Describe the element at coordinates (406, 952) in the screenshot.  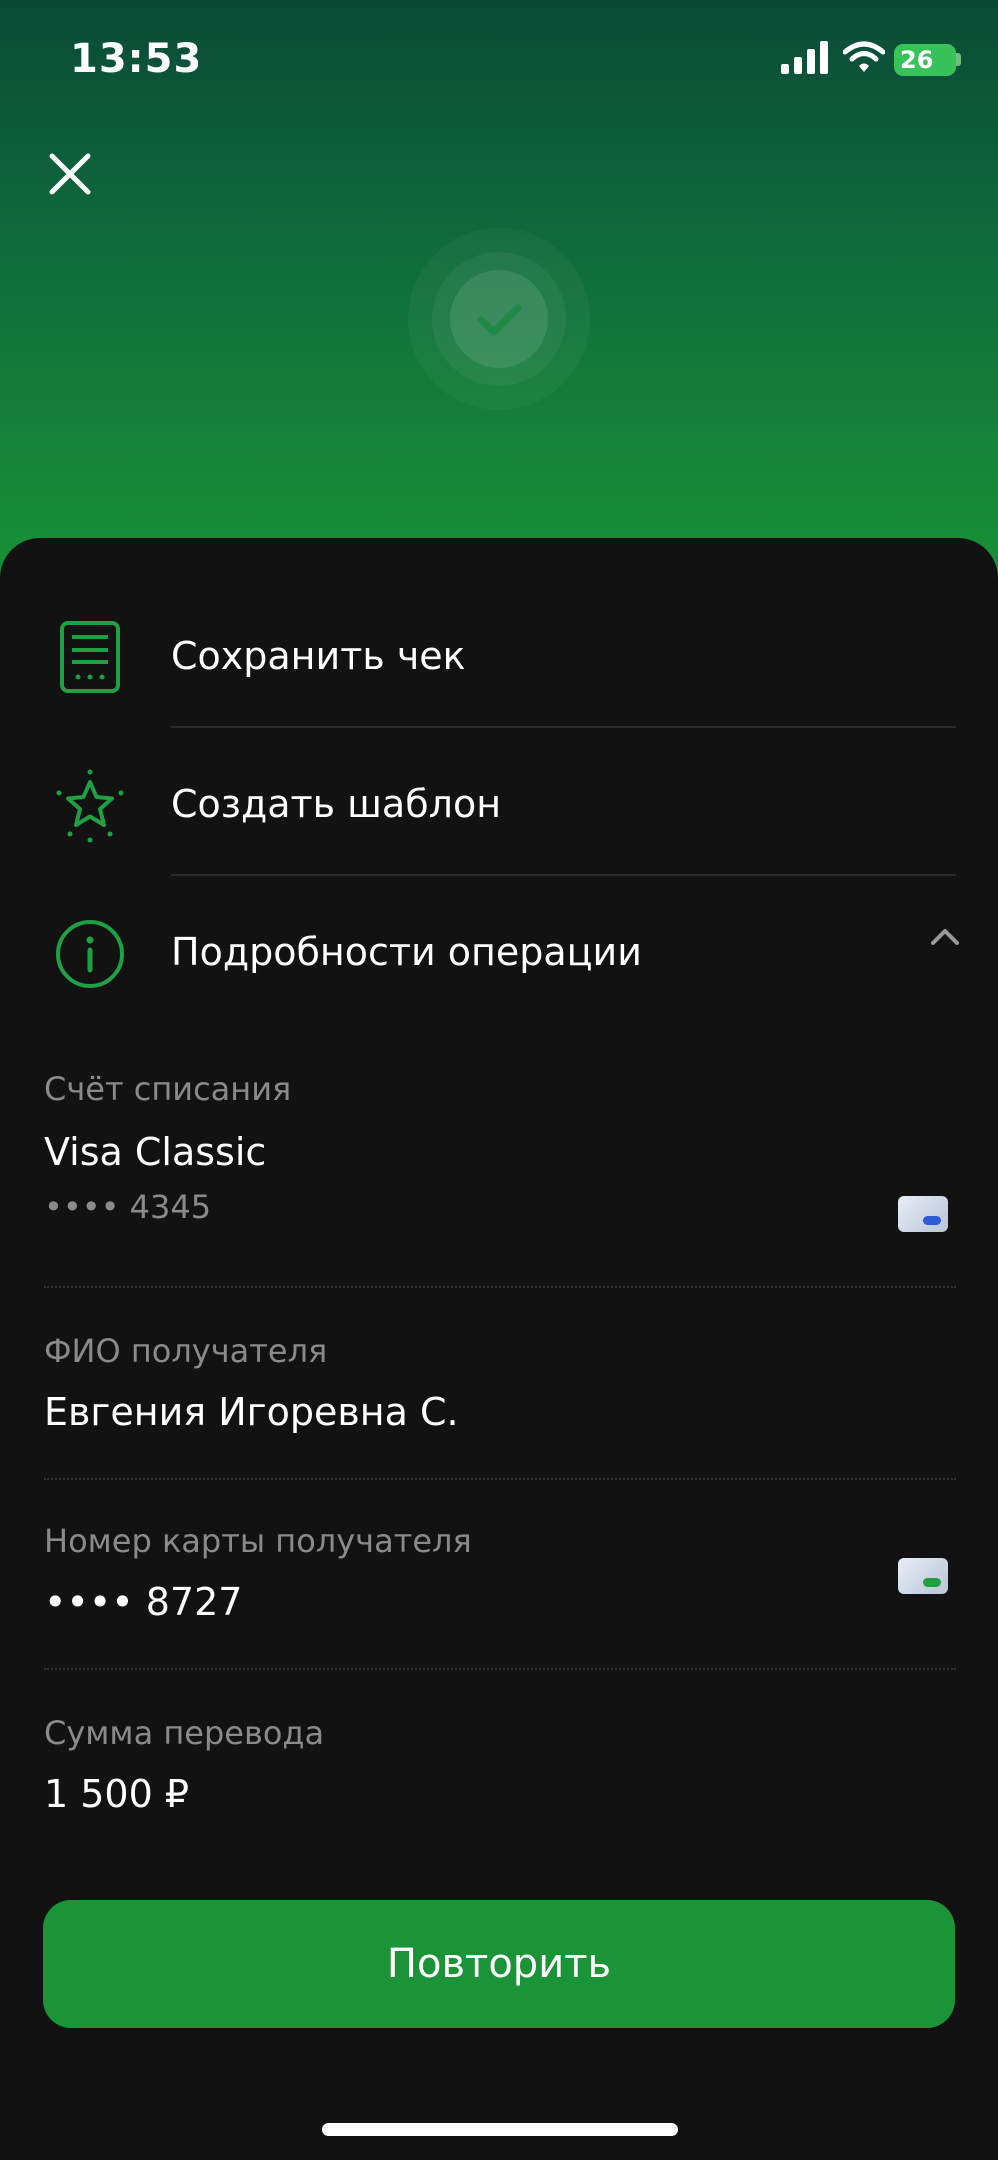
I see `operation-details-label: Подробности операции` at that location.